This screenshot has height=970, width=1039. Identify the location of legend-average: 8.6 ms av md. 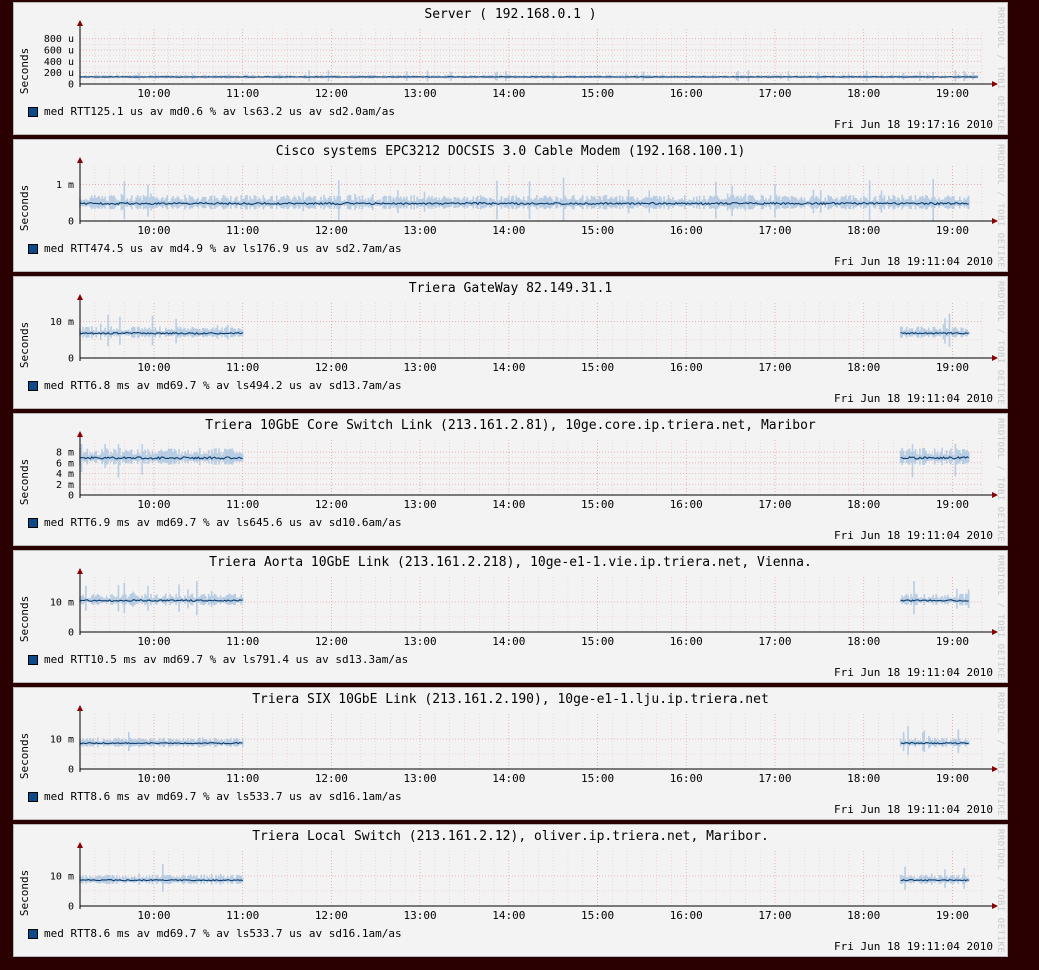
(130, 933).